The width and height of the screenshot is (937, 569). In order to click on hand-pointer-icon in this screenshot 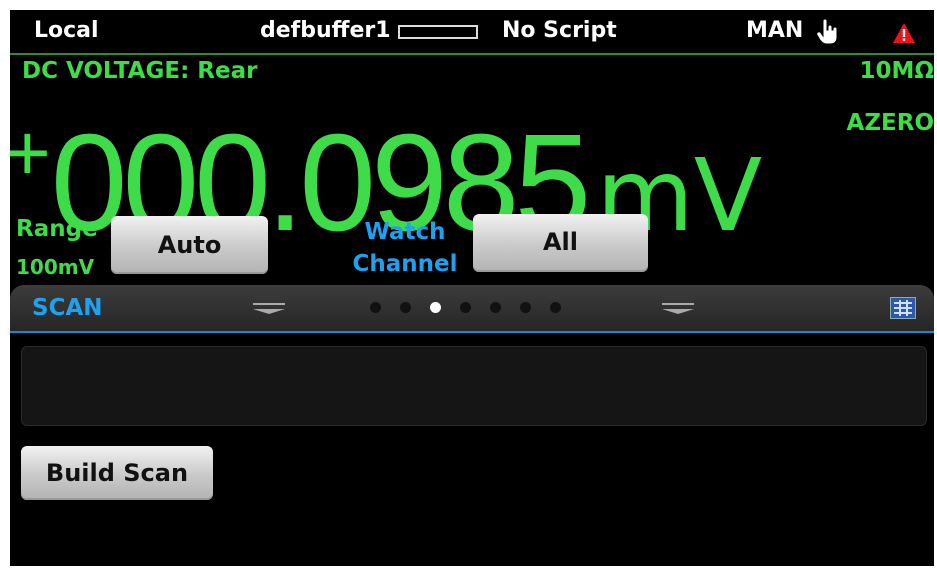, I will do `click(827, 32)`.